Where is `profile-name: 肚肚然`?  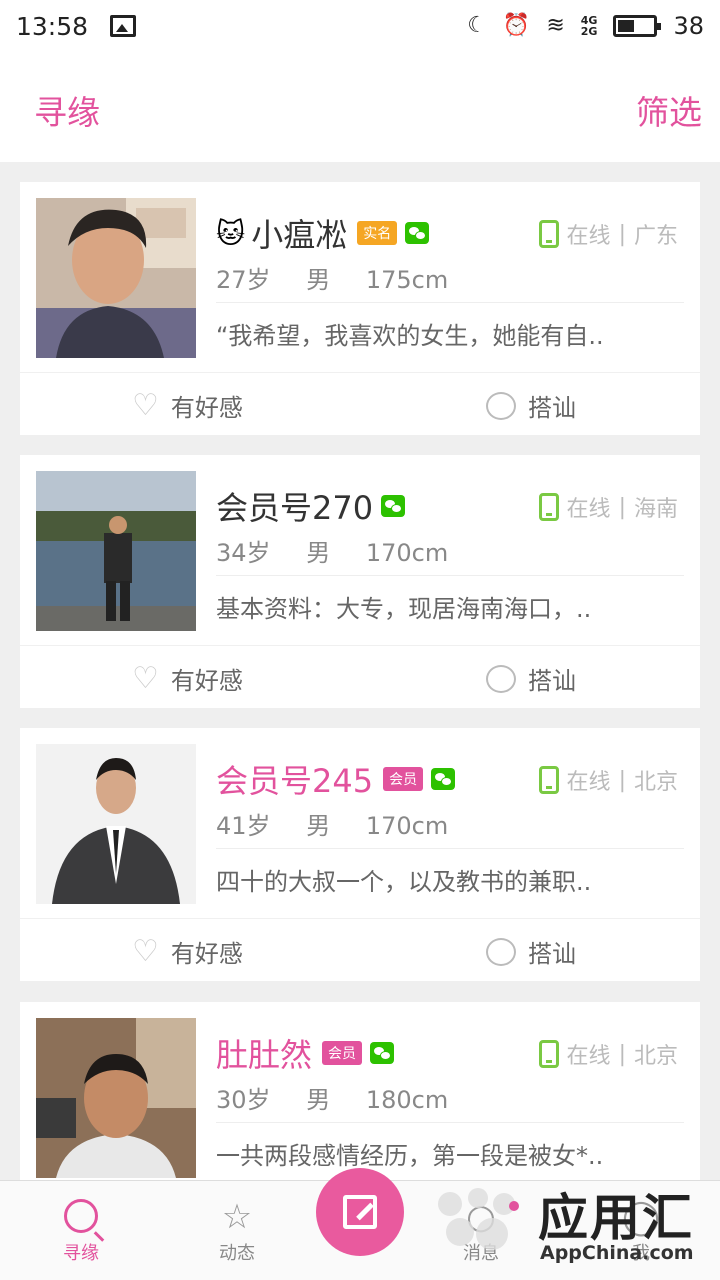 profile-name: 肚肚然 is located at coordinates (264, 1055).